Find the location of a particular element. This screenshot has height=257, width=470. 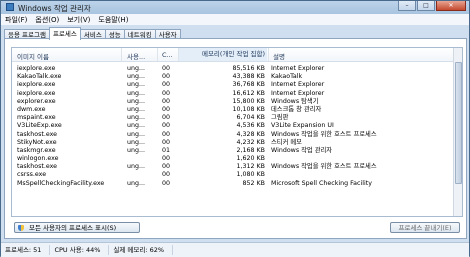

task-manager-app-icon is located at coordinates (10, 7).